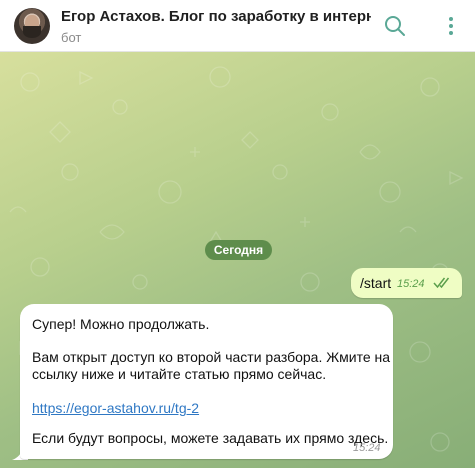  Describe the element at coordinates (395, 26) in the screenshot. I see `search-icon` at that location.